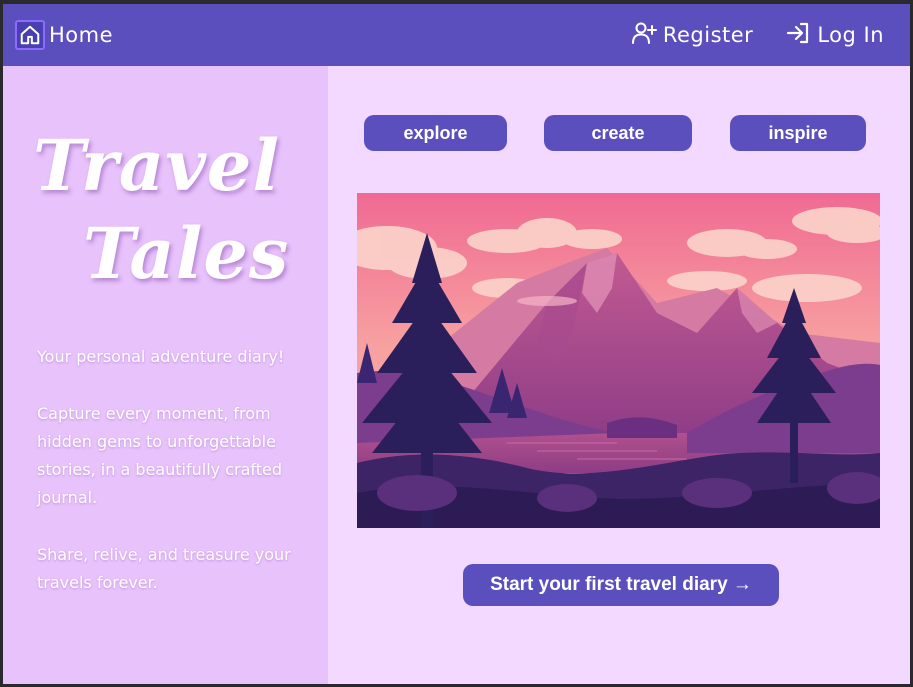 The image size is (913, 687). What do you see at coordinates (850, 35) in the screenshot?
I see `login-label: Log In` at bounding box center [850, 35].